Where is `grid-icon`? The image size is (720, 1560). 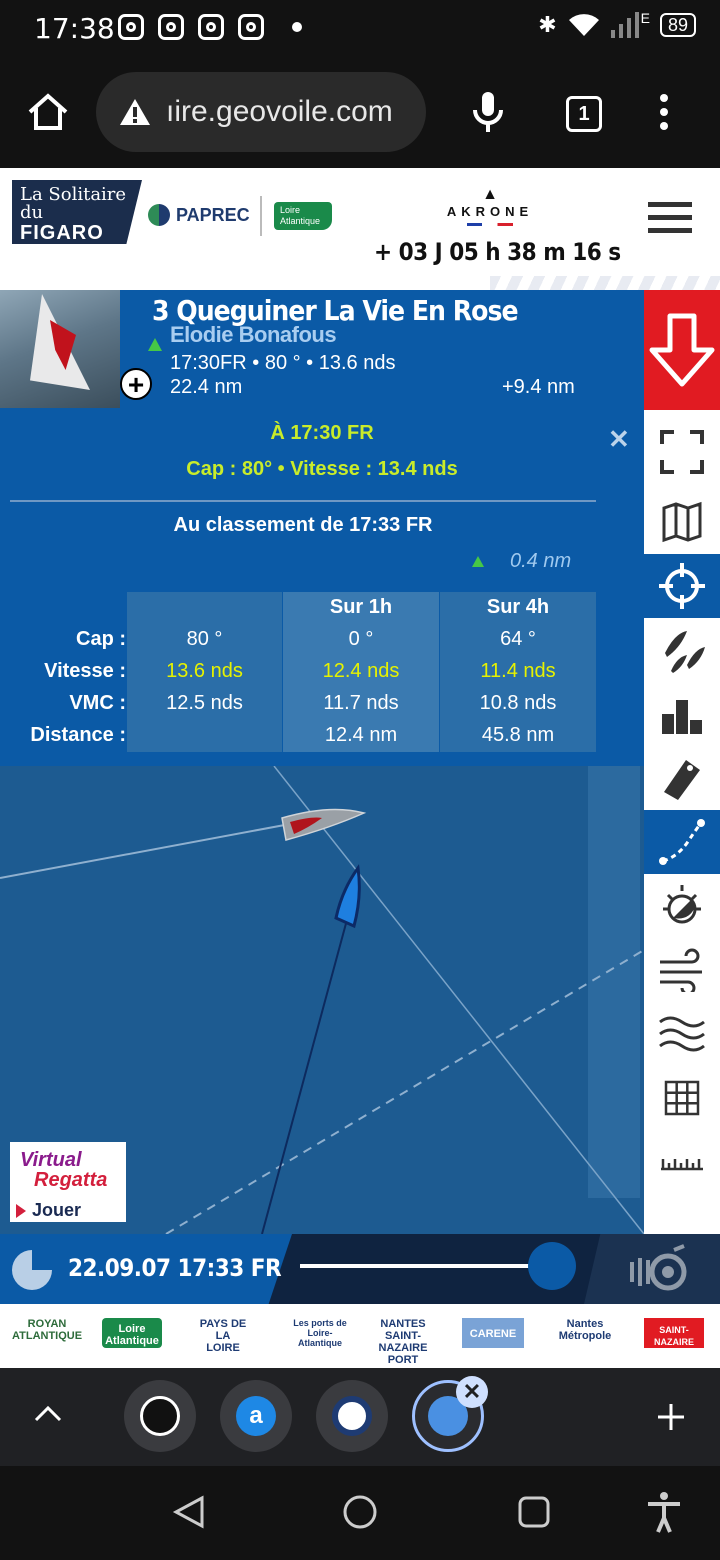 grid-icon is located at coordinates (682, 1098).